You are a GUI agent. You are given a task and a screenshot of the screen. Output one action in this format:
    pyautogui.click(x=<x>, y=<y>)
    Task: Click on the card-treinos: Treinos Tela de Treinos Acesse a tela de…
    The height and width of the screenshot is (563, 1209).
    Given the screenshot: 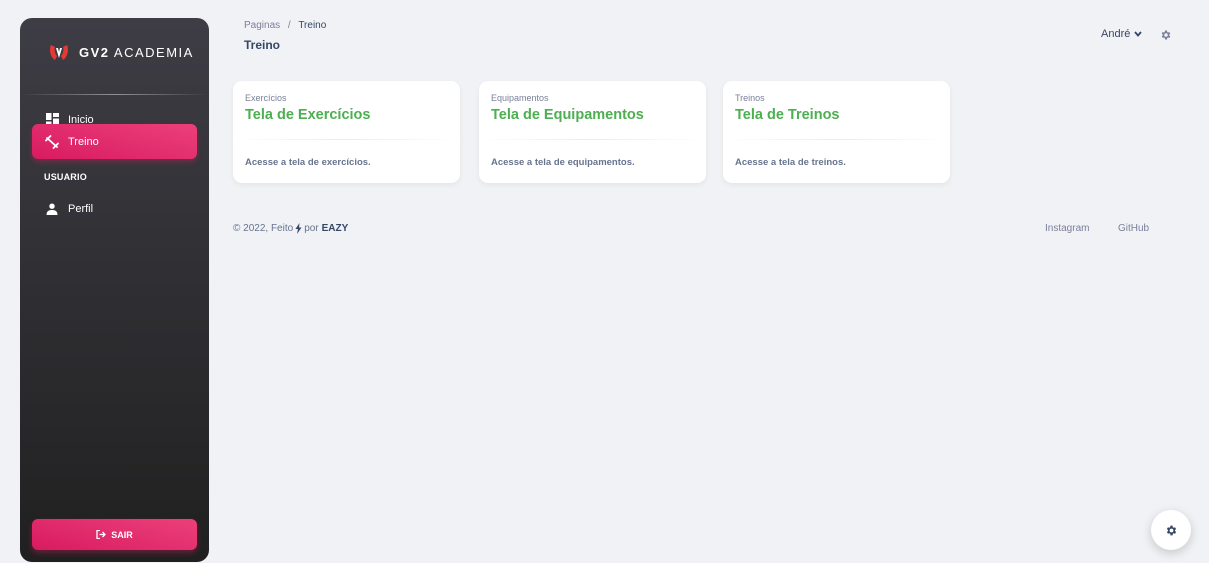 What is the action you would take?
    pyautogui.click(x=836, y=132)
    